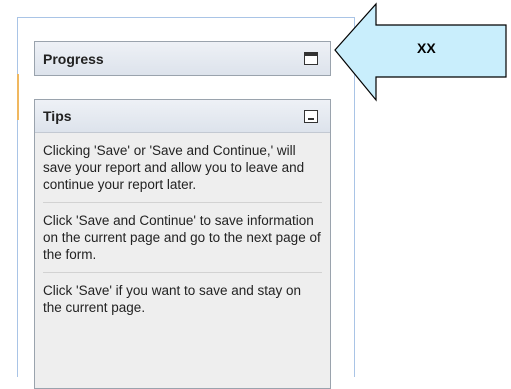  What do you see at coordinates (311, 116) in the screenshot?
I see `minimize-icon` at bounding box center [311, 116].